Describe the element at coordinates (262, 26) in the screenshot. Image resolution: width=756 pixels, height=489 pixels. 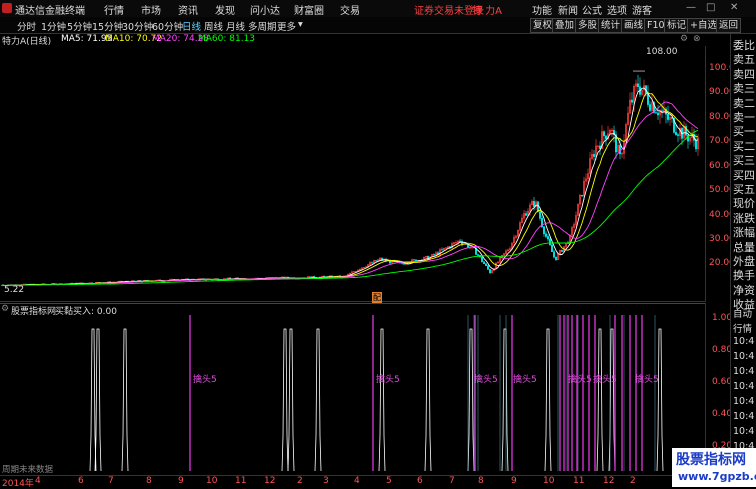
I see `period-multi: 多周期` at that location.